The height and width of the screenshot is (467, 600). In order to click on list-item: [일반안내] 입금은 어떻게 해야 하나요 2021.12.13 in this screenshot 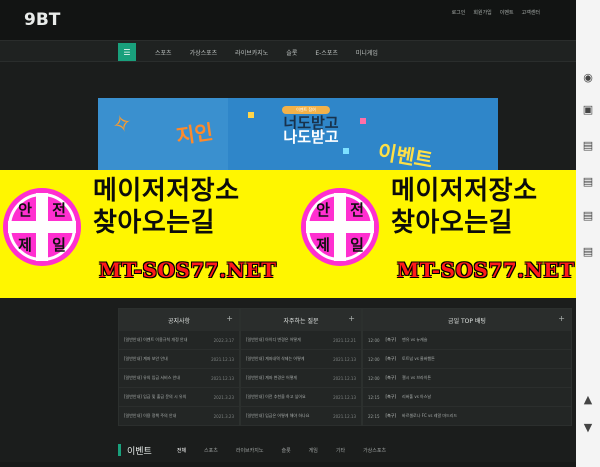, I will do `click(301, 416)`.